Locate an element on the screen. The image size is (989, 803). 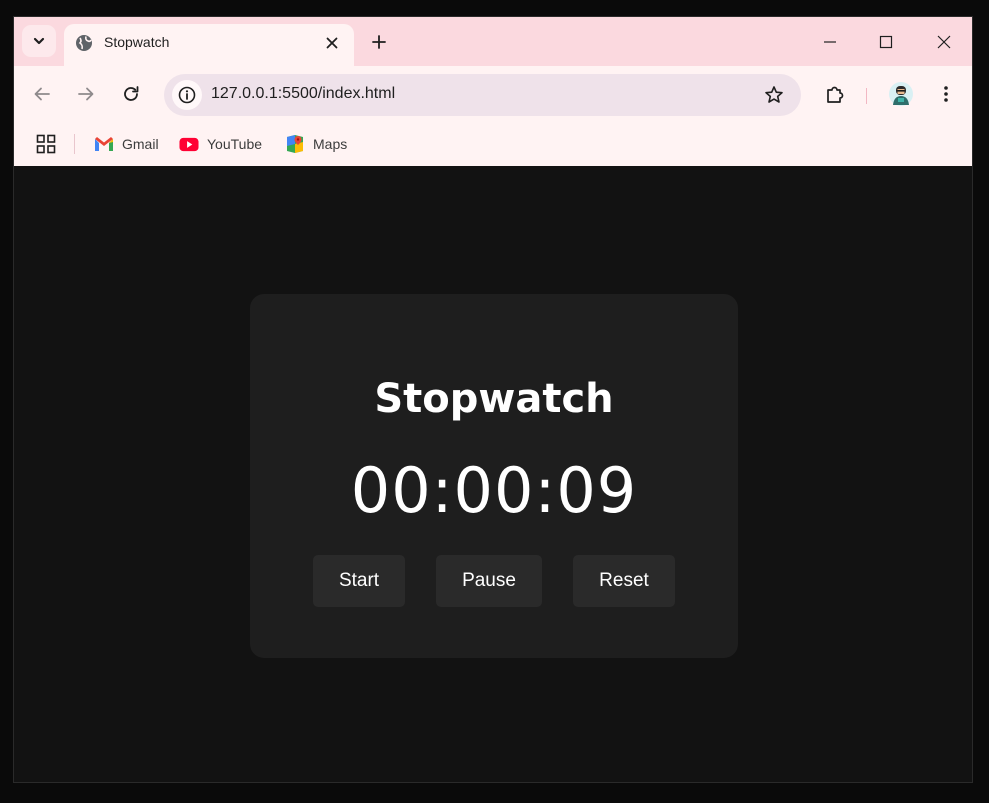
site-info-button is located at coordinates (187, 95).